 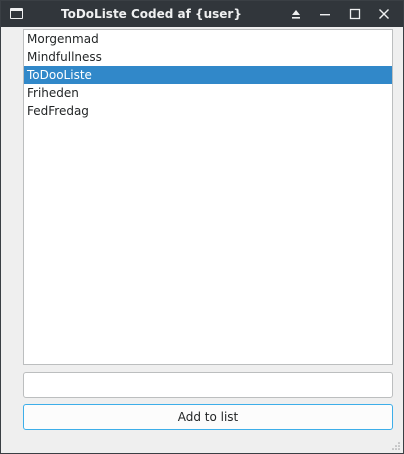 What do you see at coordinates (208, 57) in the screenshot?
I see `list-item: Mindfullness` at bounding box center [208, 57].